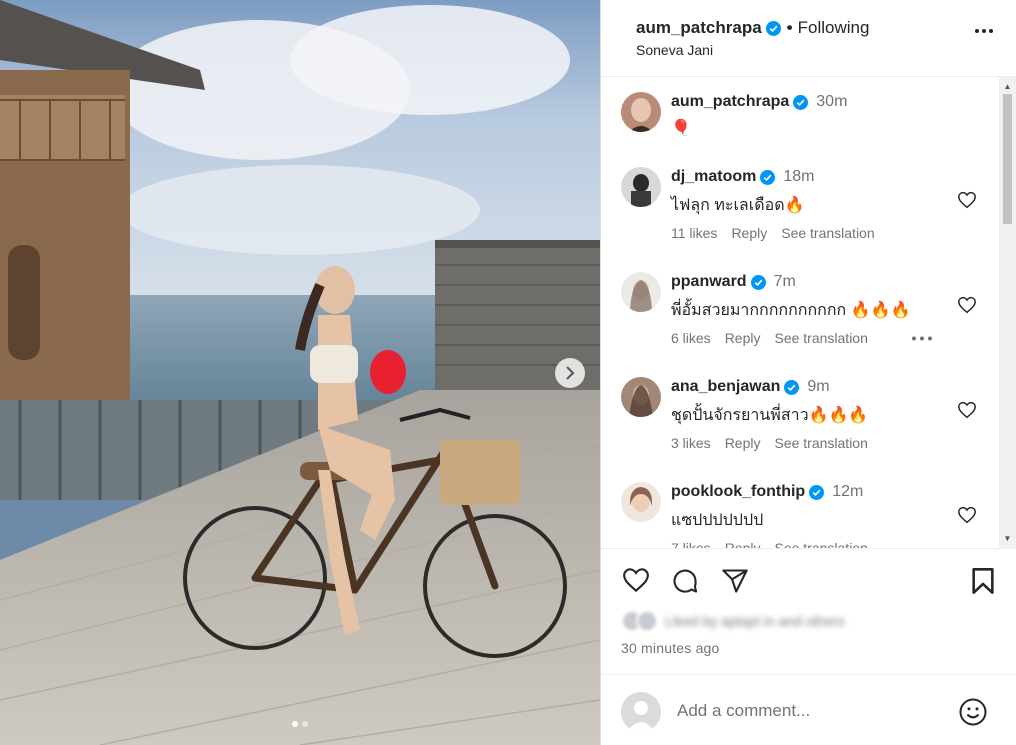 The width and height of the screenshot is (1016, 745). I want to click on comment-time: 12m, so click(847, 492).